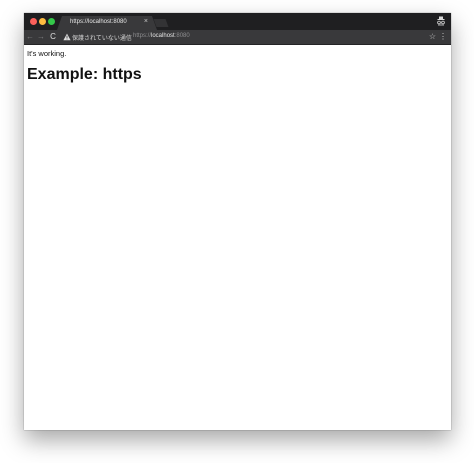 This screenshot has width=474, height=463. What do you see at coordinates (30, 37) in the screenshot?
I see `back-button: ←` at bounding box center [30, 37].